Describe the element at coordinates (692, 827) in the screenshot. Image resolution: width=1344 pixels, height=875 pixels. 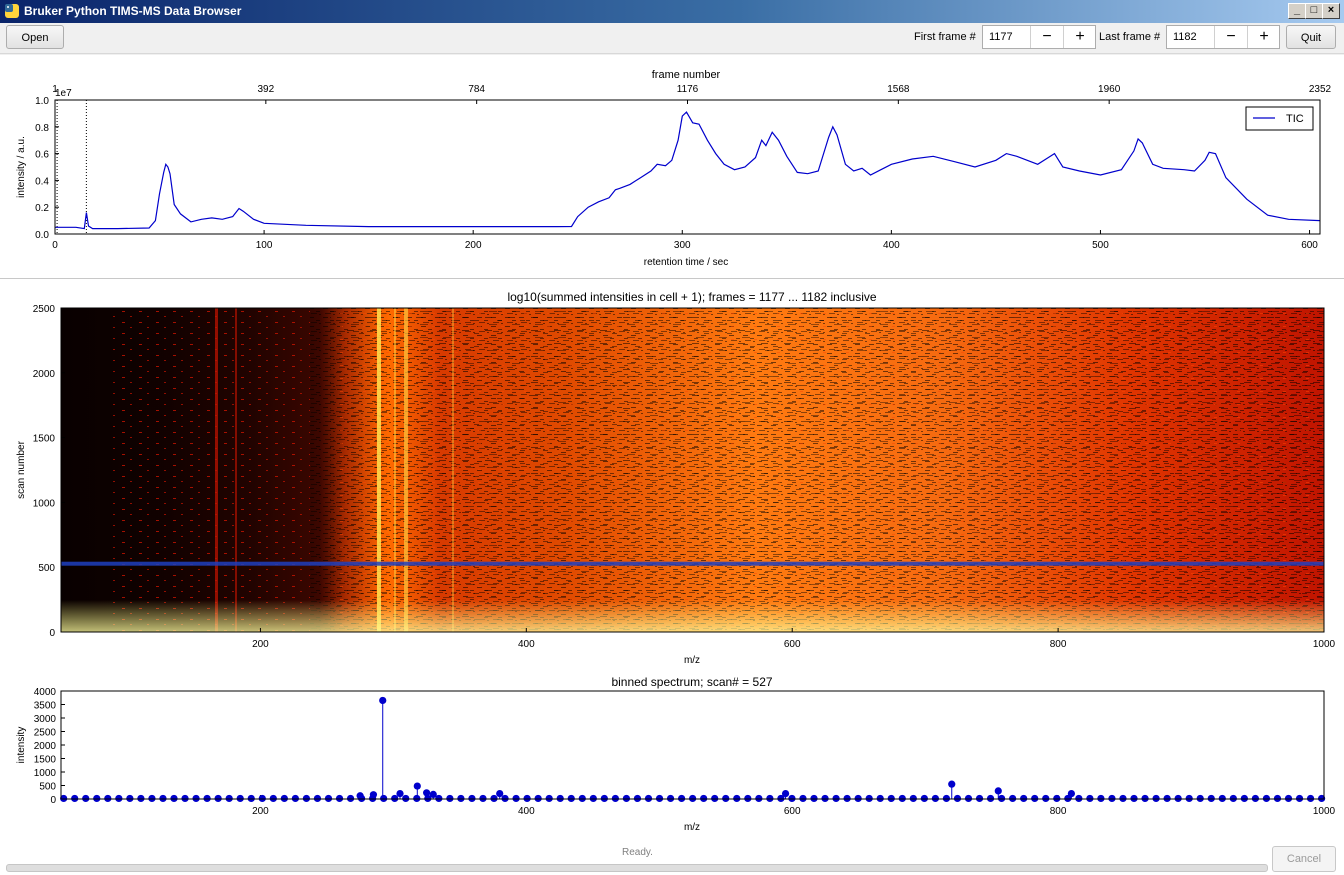
I see `spectrum-xlabel: m/z` at that location.